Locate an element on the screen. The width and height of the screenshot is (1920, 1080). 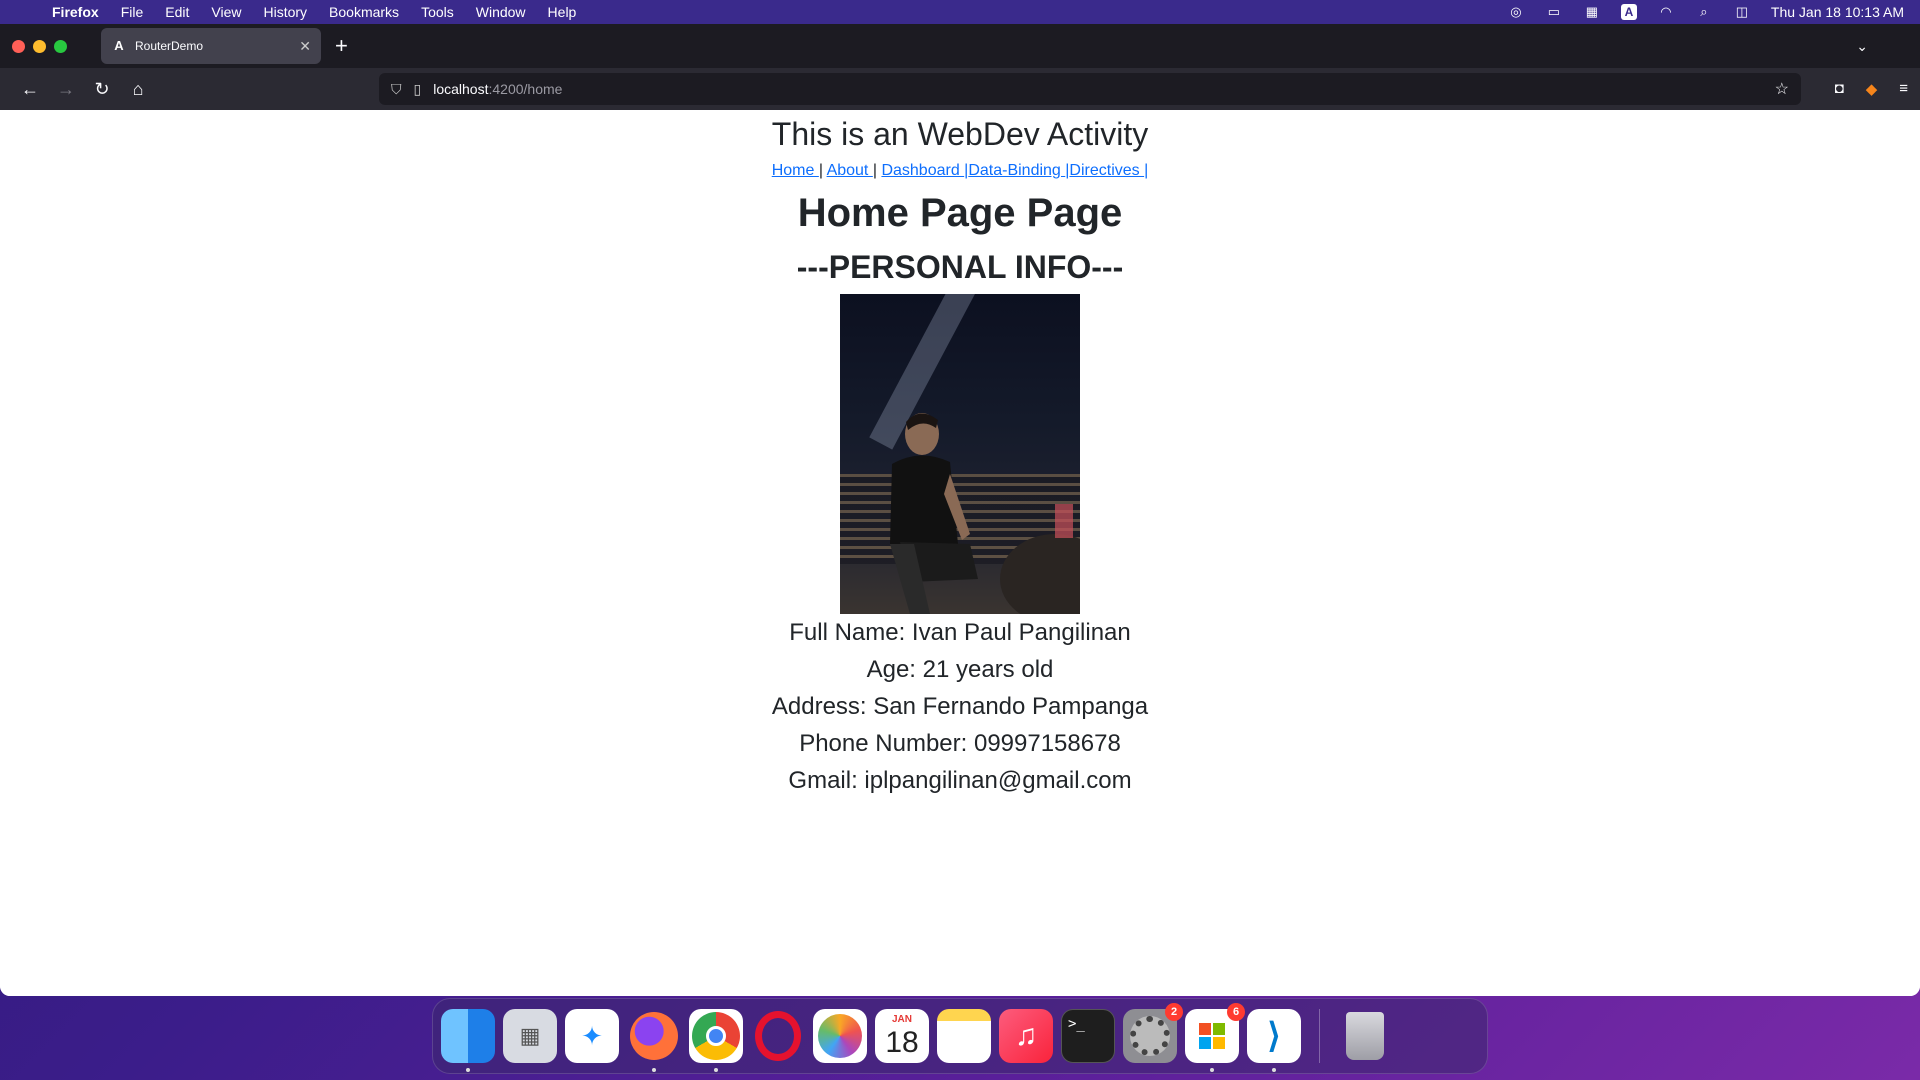
pocket-icon: ◘ is located at coordinates (1839, 89).